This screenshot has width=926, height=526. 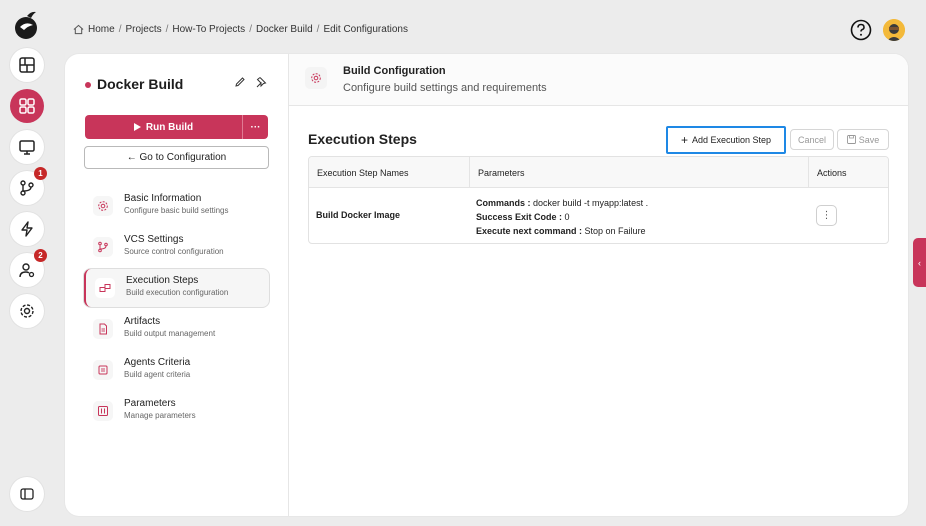 What do you see at coordinates (150, 403) in the screenshot?
I see `nav-label: Parameters` at bounding box center [150, 403].